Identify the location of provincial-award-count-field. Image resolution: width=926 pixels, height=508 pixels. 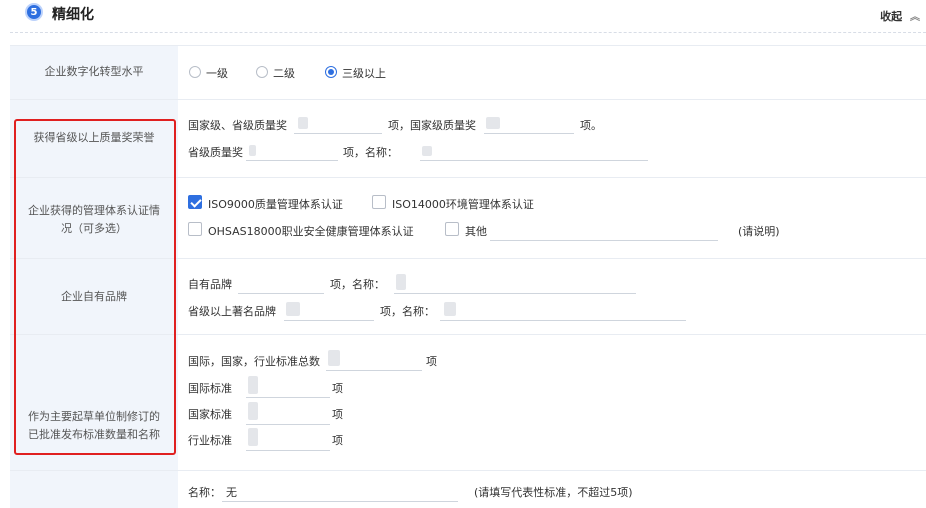
(292, 160).